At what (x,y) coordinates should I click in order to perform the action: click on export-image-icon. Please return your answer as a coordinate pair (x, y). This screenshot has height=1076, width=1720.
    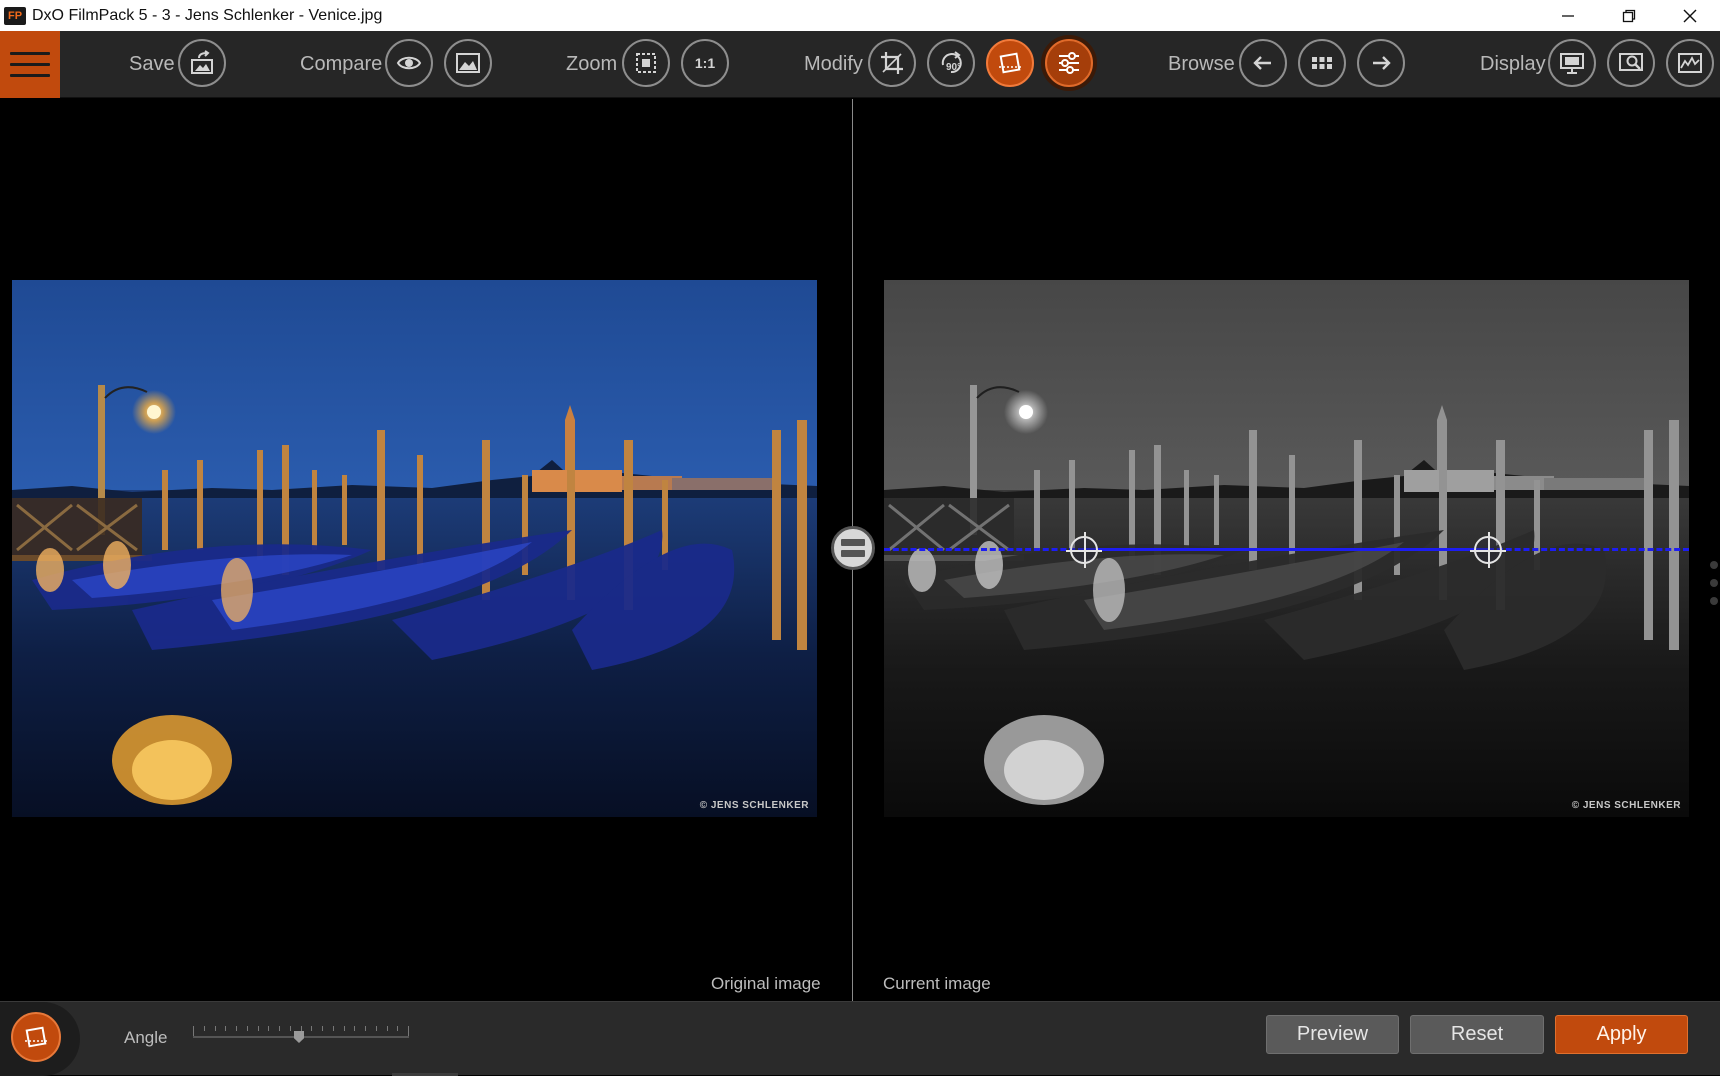
    Looking at the image, I should click on (202, 62).